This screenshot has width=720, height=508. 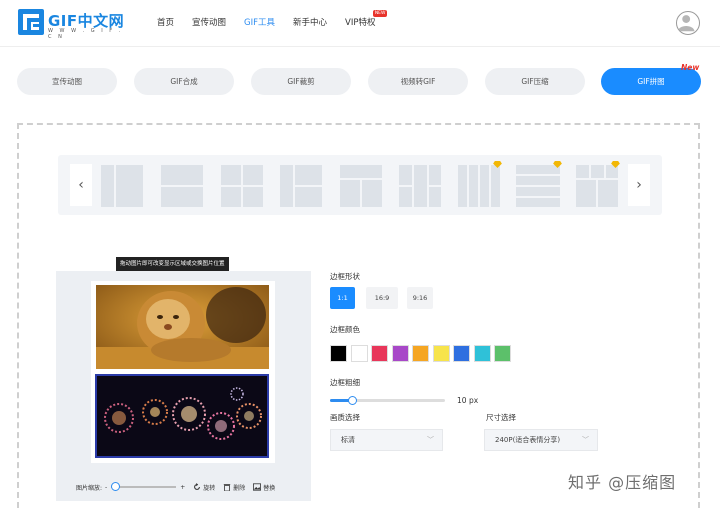 What do you see at coordinates (380, 13) in the screenshot?
I see `new-badge: NEW` at bounding box center [380, 13].